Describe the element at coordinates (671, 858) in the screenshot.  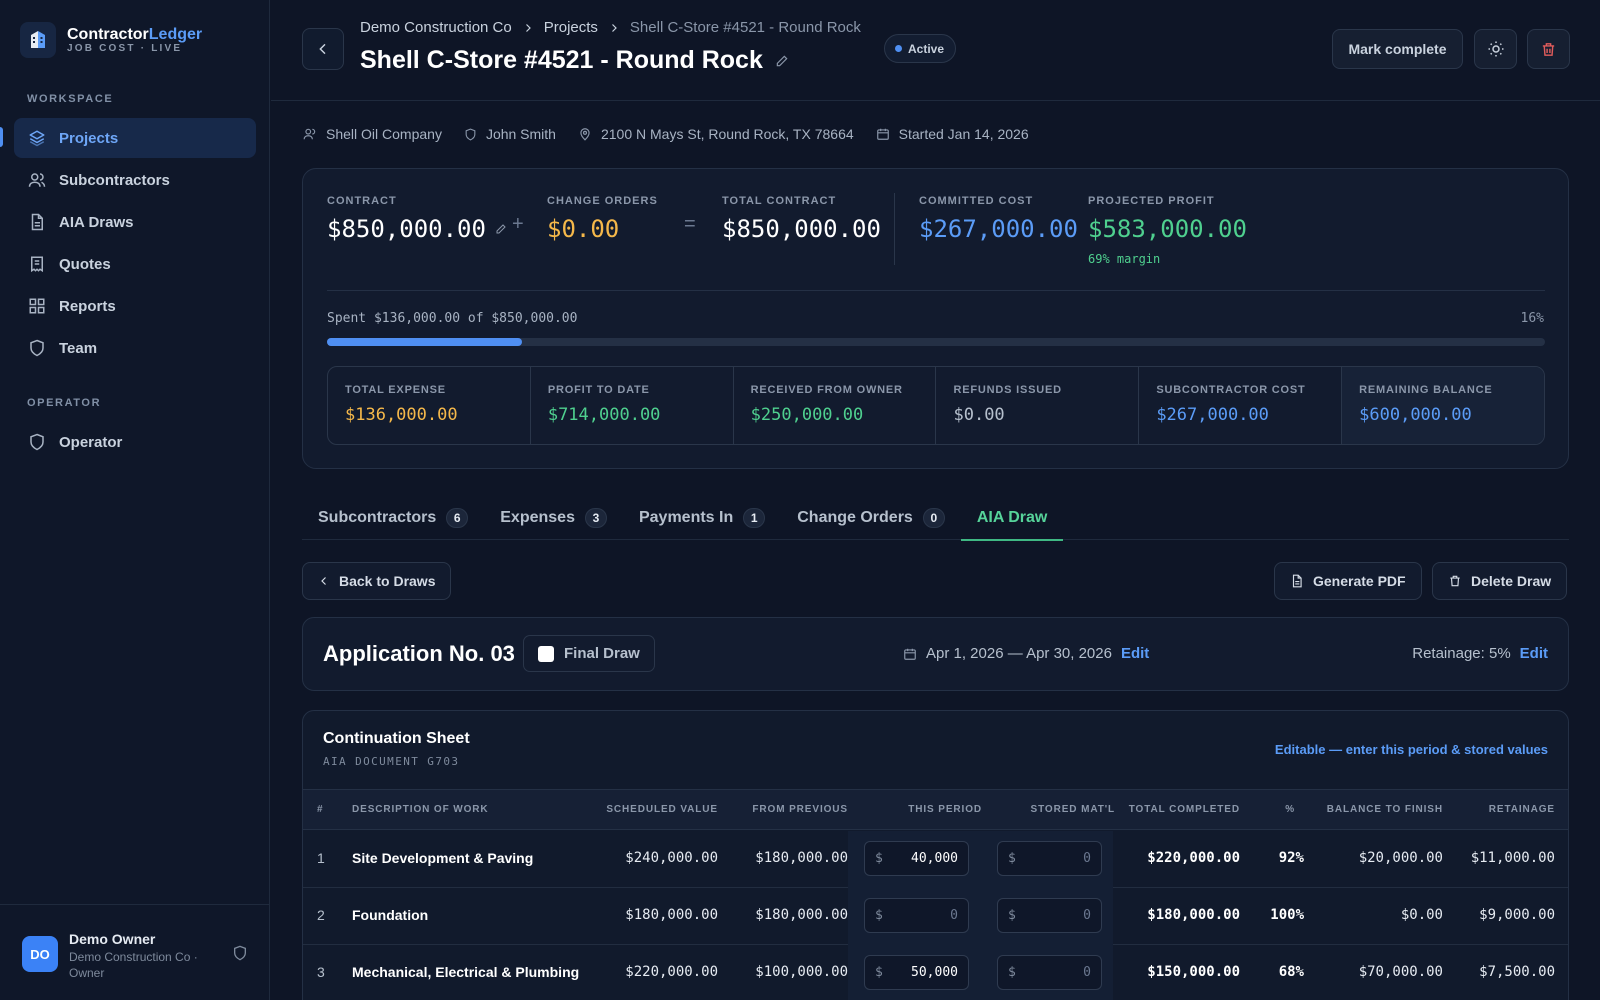
I see `scheduled-value: $240,000.00` at that location.